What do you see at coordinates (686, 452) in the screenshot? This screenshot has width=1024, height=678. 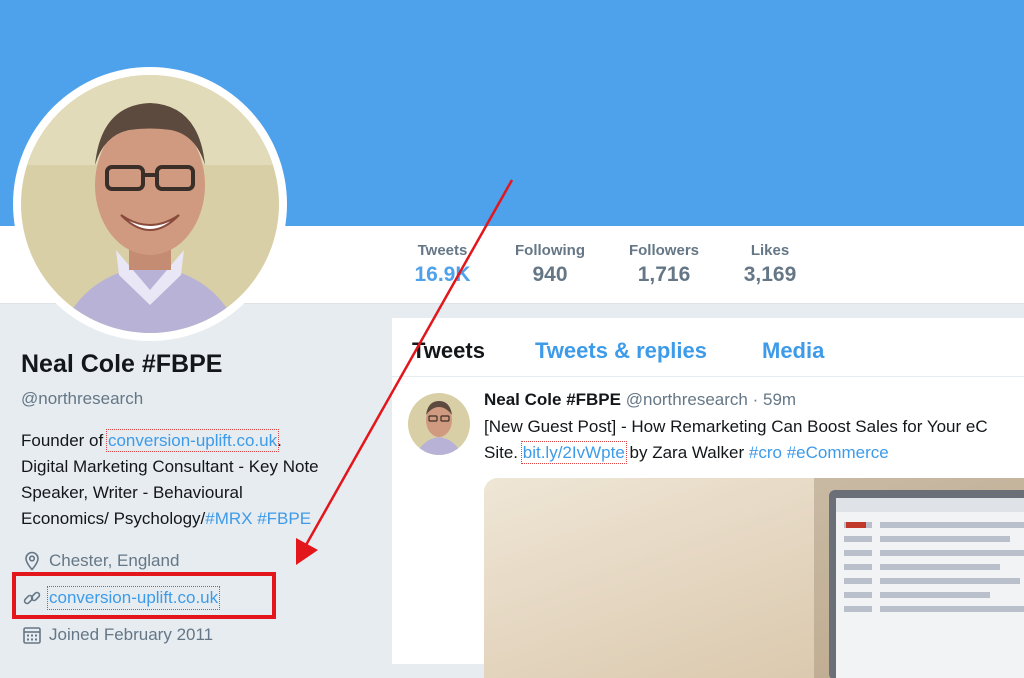 I see `tweet-text-part: by Zara Walker` at bounding box center [686, 452].